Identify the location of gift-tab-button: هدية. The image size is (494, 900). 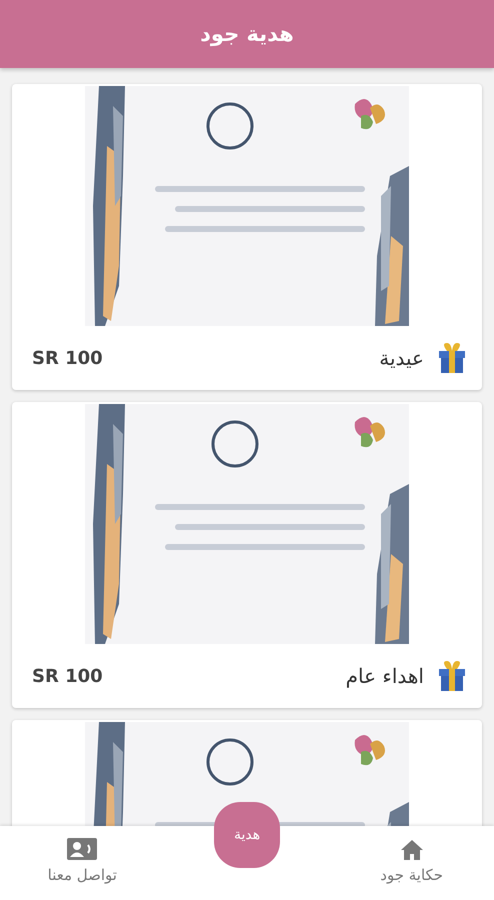
(247, 835).